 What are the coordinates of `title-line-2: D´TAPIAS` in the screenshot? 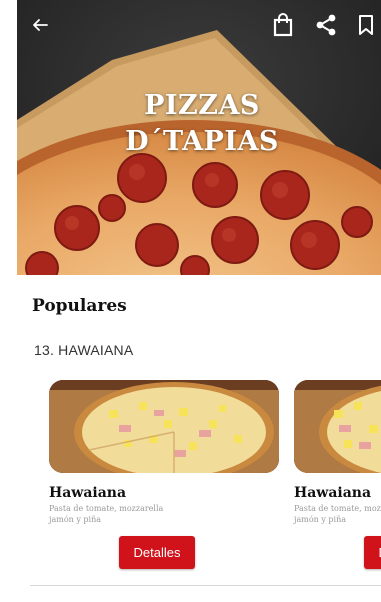 It's located at (202, 141).